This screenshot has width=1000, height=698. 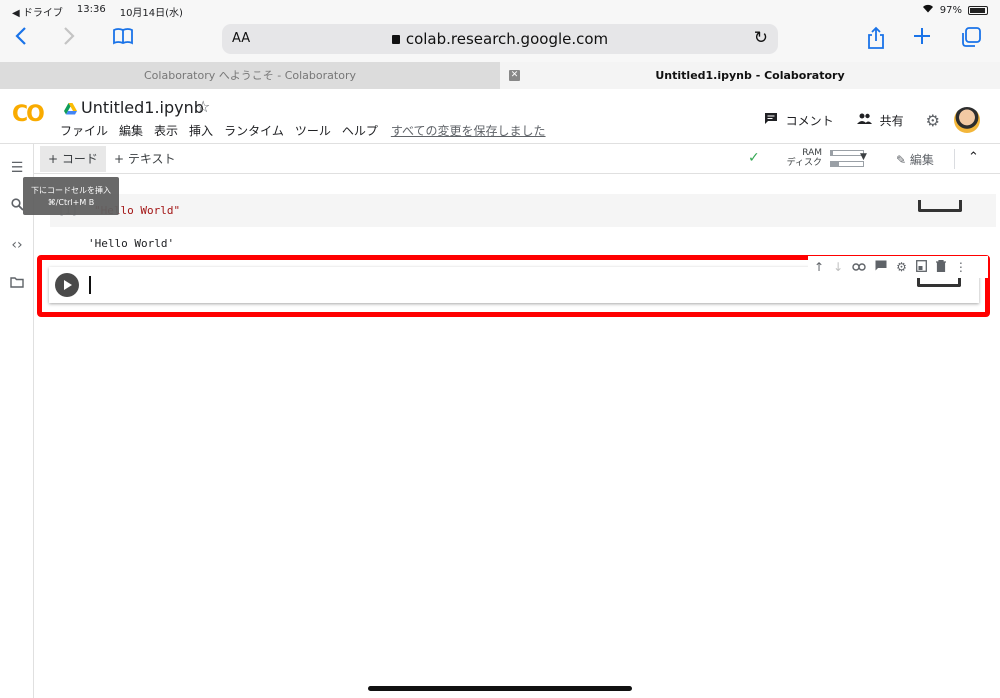 I want to click on pencil-icon: ✎, so click(x=901, y=160).